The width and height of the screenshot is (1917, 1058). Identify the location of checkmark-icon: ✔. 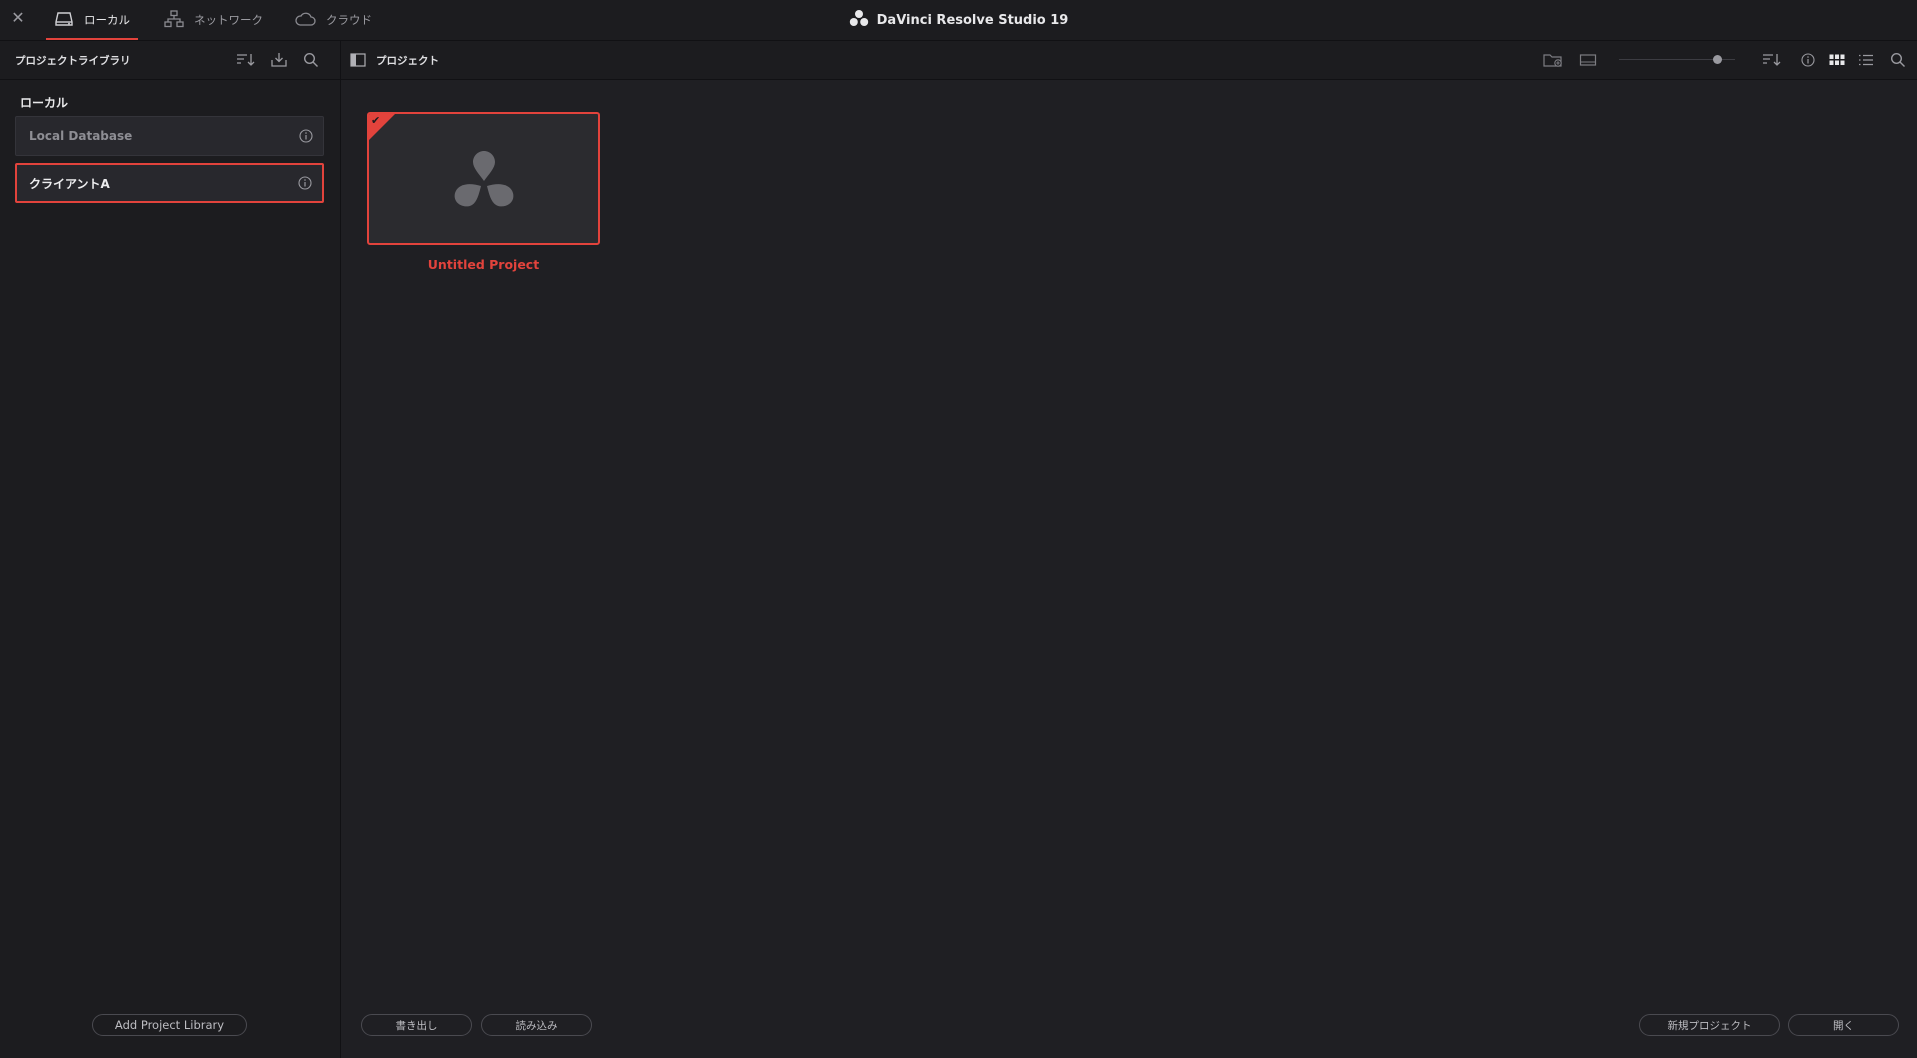
(376, 120).